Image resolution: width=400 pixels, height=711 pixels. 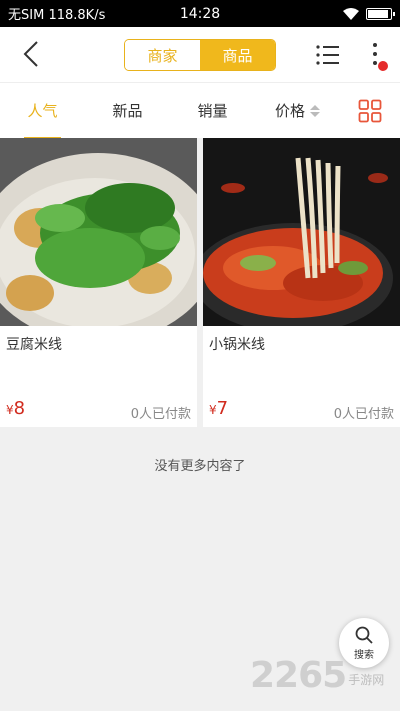 I want to click on search-icon, so click(x=364, y=635).